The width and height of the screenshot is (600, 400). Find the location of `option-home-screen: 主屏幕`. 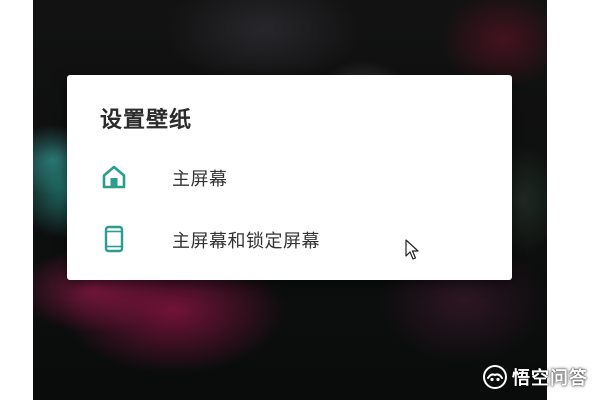

option-home-screen: 主屏幕 is located at coordinates (289, 176).